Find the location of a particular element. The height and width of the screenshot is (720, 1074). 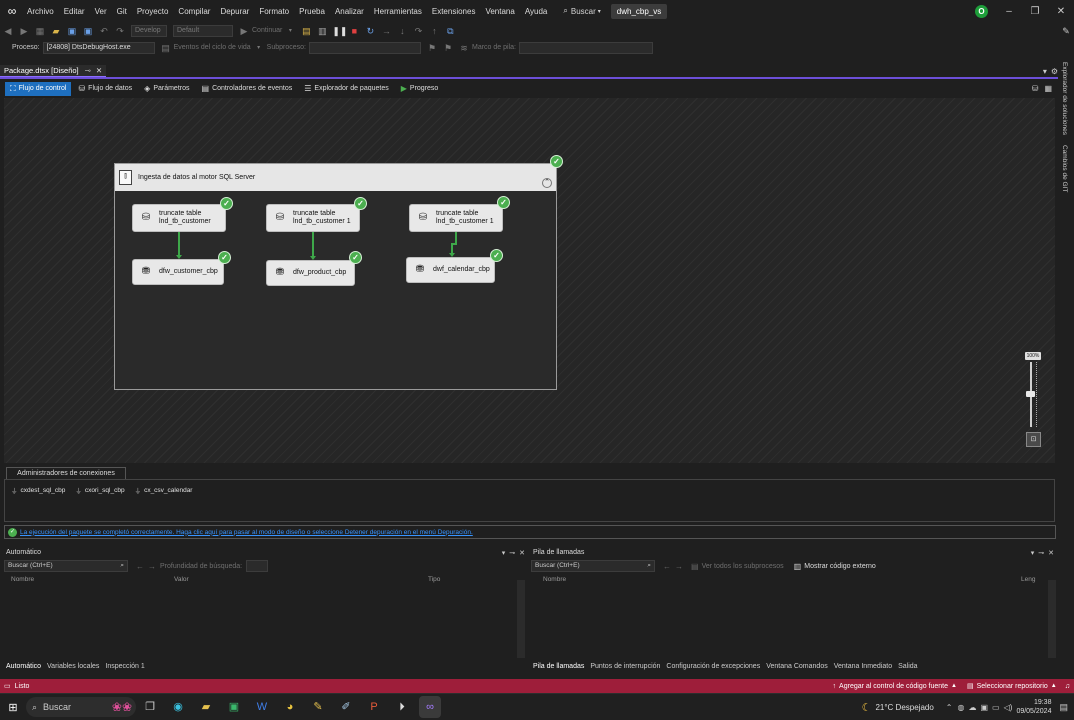

menu-item-proyecto: Proyecto is located at coordinates (153, 11).